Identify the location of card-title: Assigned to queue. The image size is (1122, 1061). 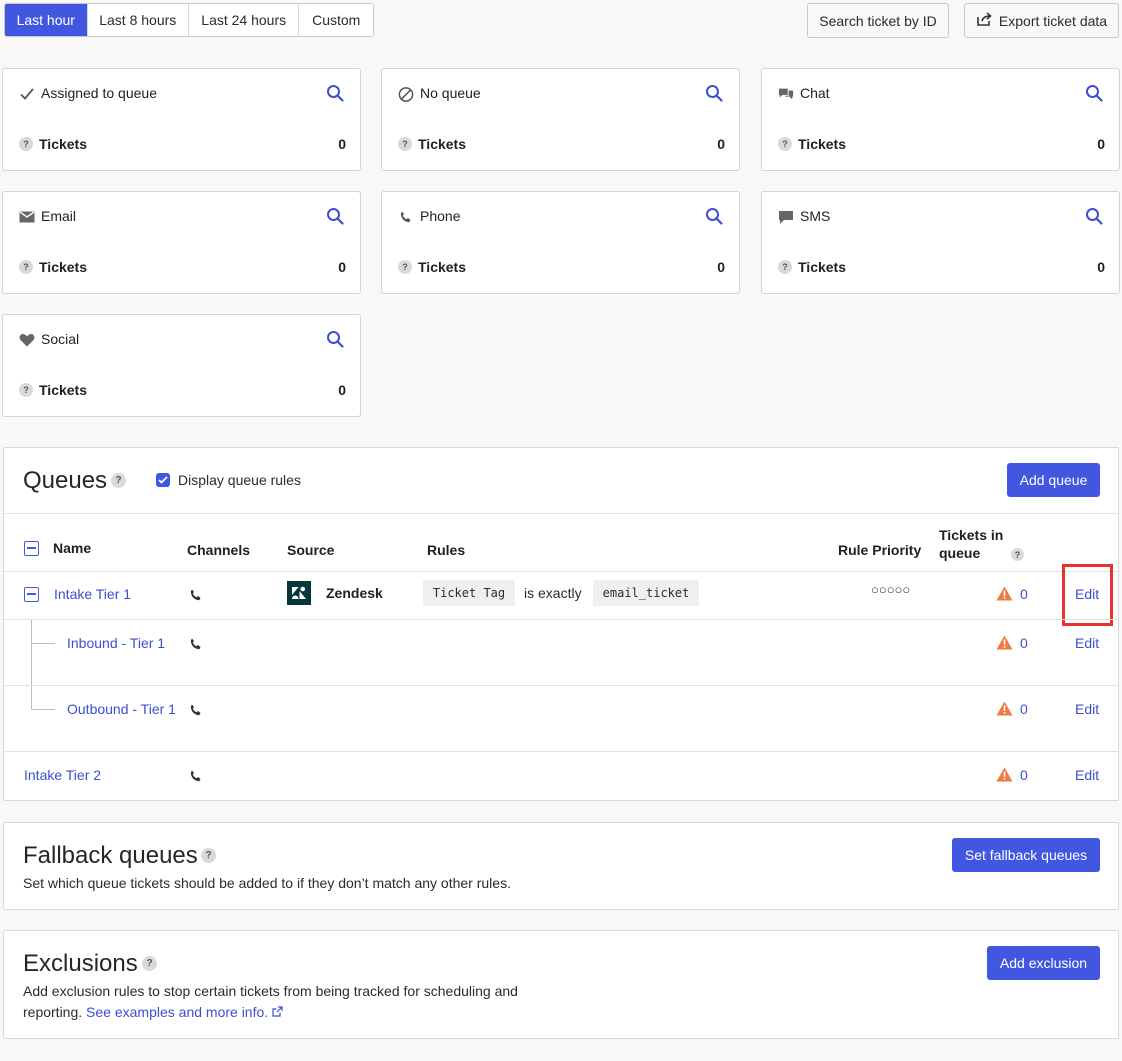
(99, 93).